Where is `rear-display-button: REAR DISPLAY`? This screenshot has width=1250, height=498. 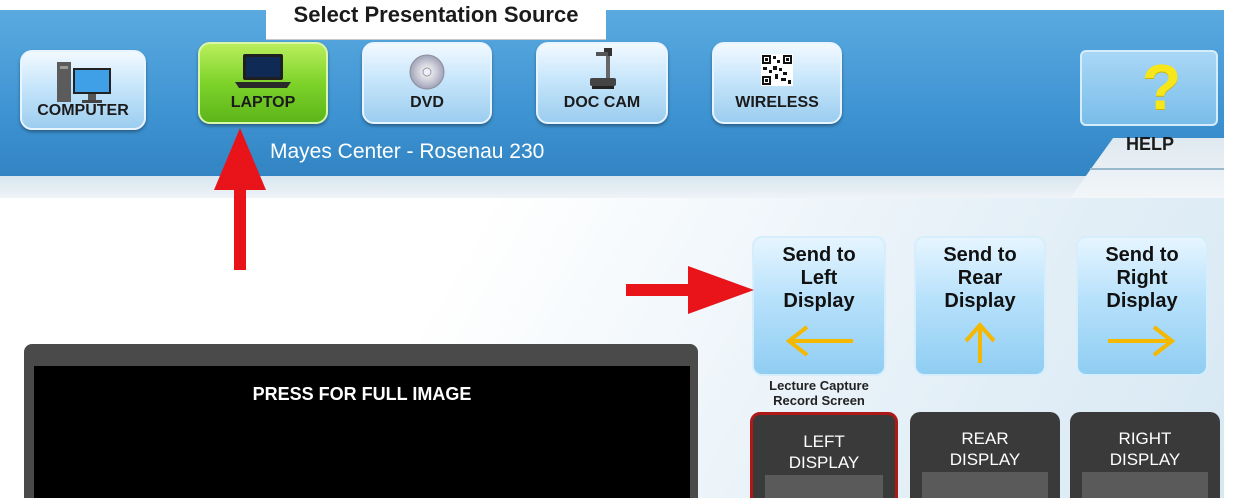 rear-display-button: REAR DISPLAY is located at coordinates (985, 455).